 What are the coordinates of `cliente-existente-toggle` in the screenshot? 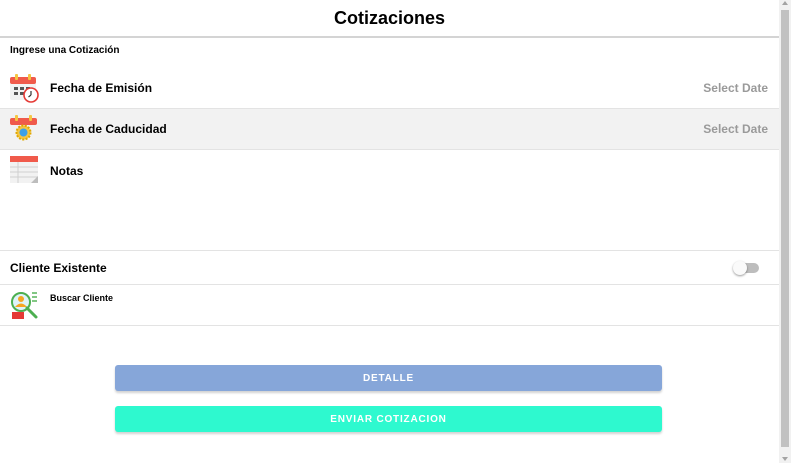 It's located at (746, 267).